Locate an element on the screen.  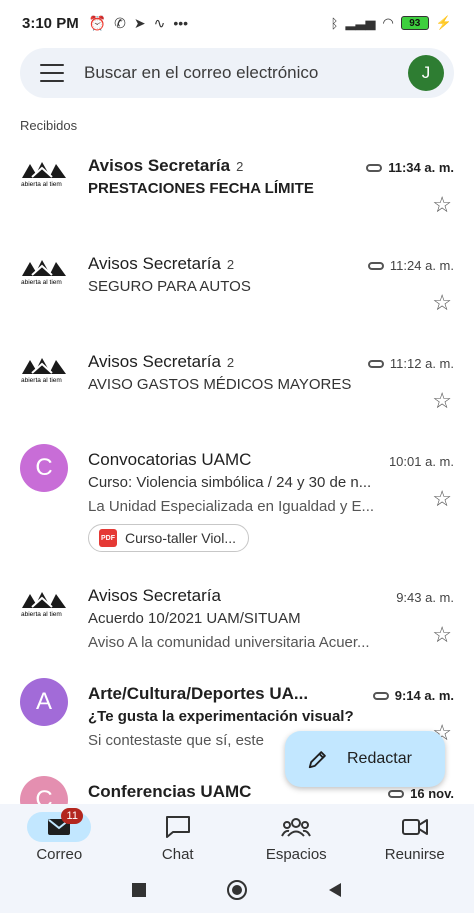
telegram-icon: ➤ is located at coordinates (139, 22).